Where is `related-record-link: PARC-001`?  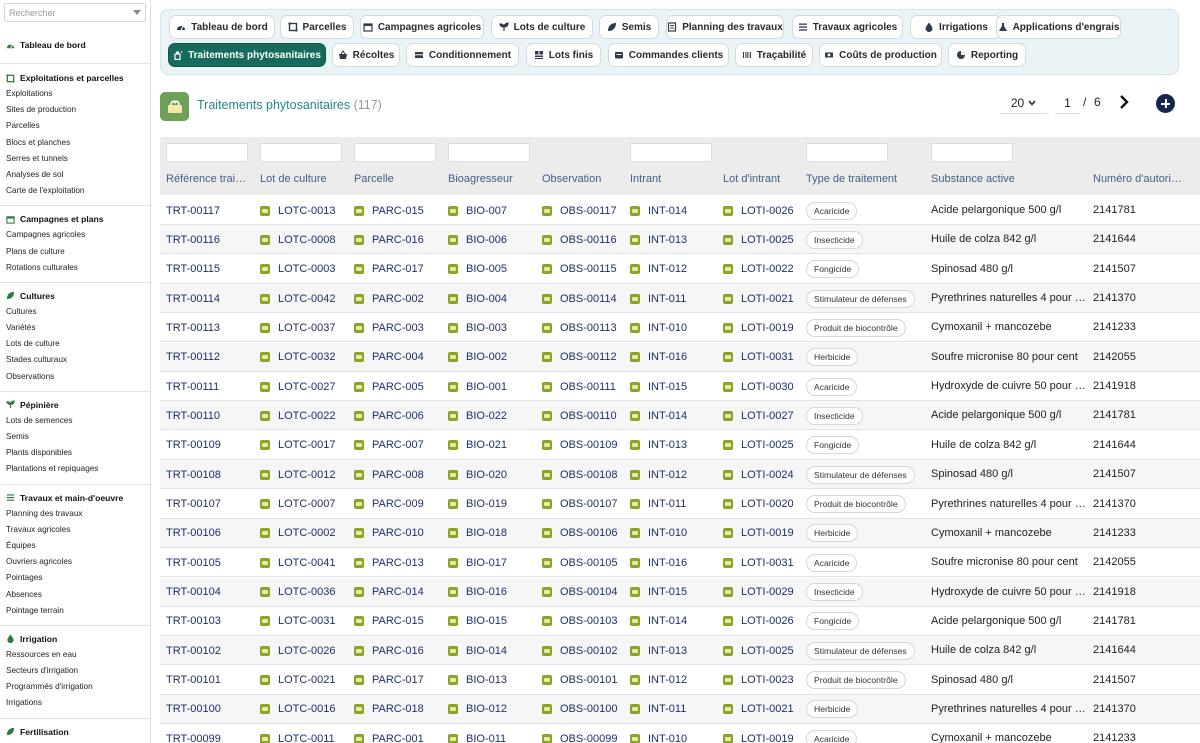
related-record-link: PARC-001 is located at coordinates (398, 733).